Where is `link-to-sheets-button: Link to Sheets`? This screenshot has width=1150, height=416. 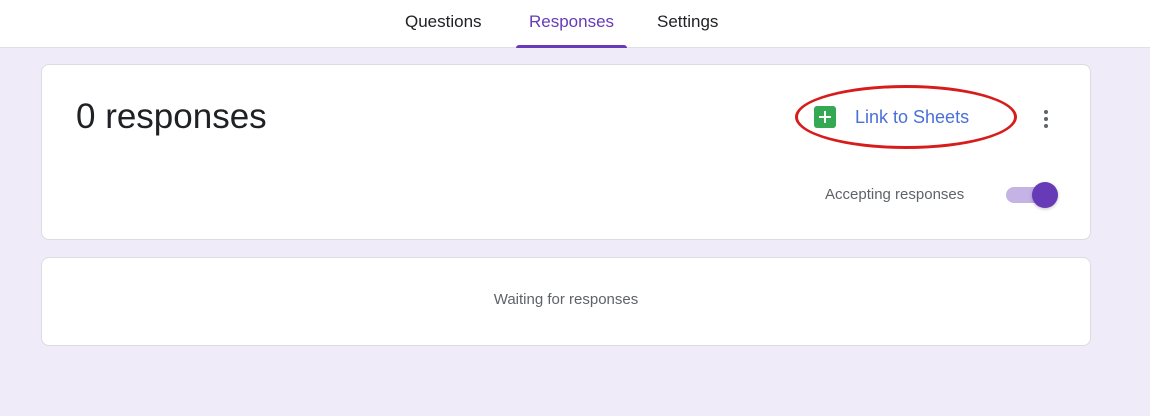
link-to-sheets-button: Link to Sheets is located at coordinates (891, 117).